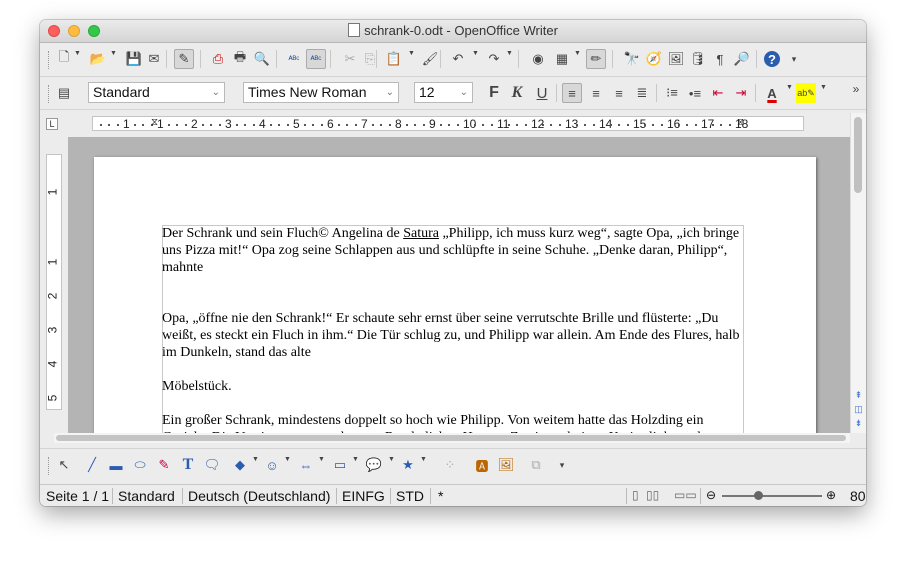 The image size is (906, 566). What do you see at coordinates (92, 465) in the screenshot?
I see `line-icon: ╱` at bounding box center [92, 465].